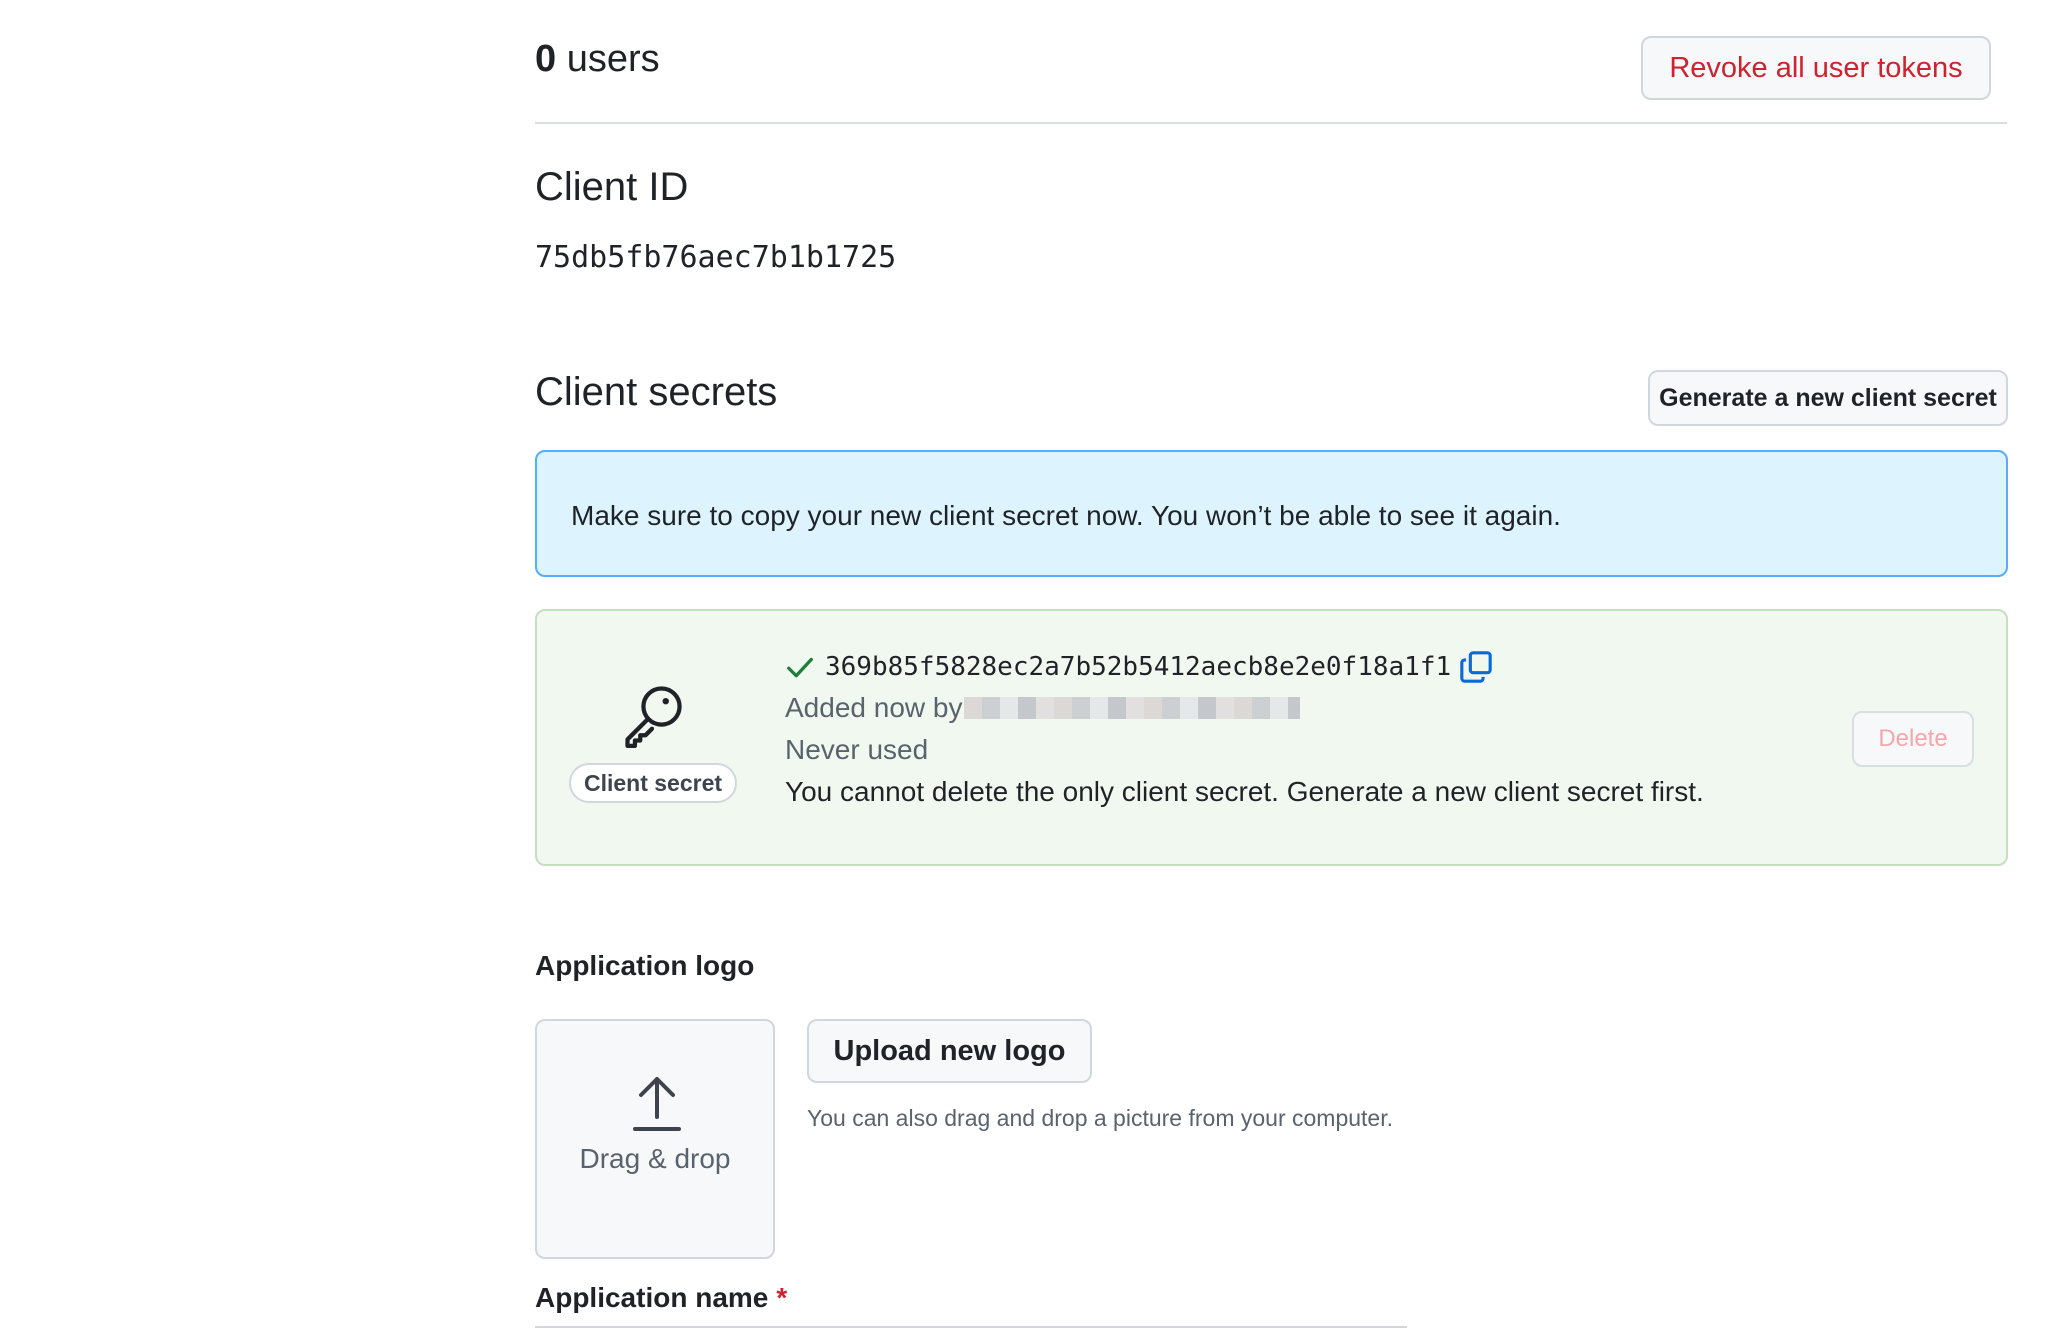 The image size is (2048, 1328). What do you see at coordinates (1132, 708) in the screenshot?
I see `redacted-username` at bounding box center [1132, 708].